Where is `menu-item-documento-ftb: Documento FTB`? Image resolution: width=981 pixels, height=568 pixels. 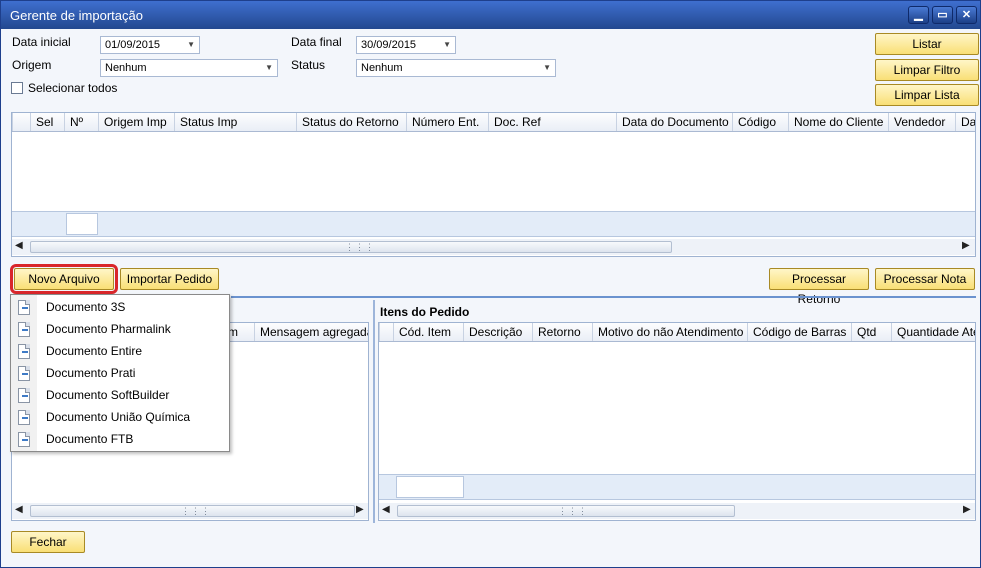
menu-item-documento-ftb: Documento FTB is located at coordinates (120, 440).